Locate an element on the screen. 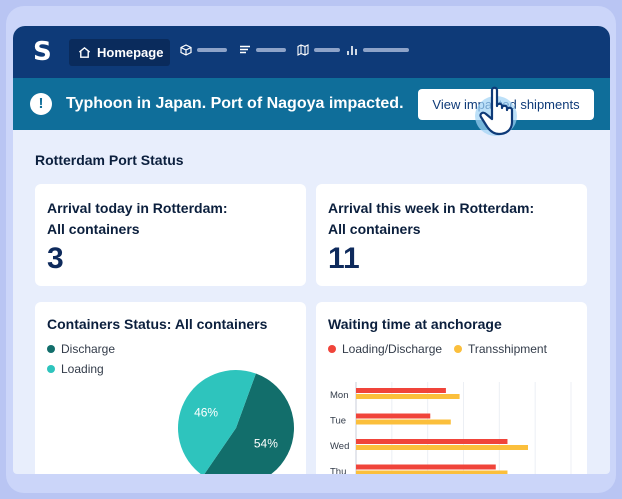 This screenshot has width=622, height=499. home-icon is located at coordinates (84, 52).